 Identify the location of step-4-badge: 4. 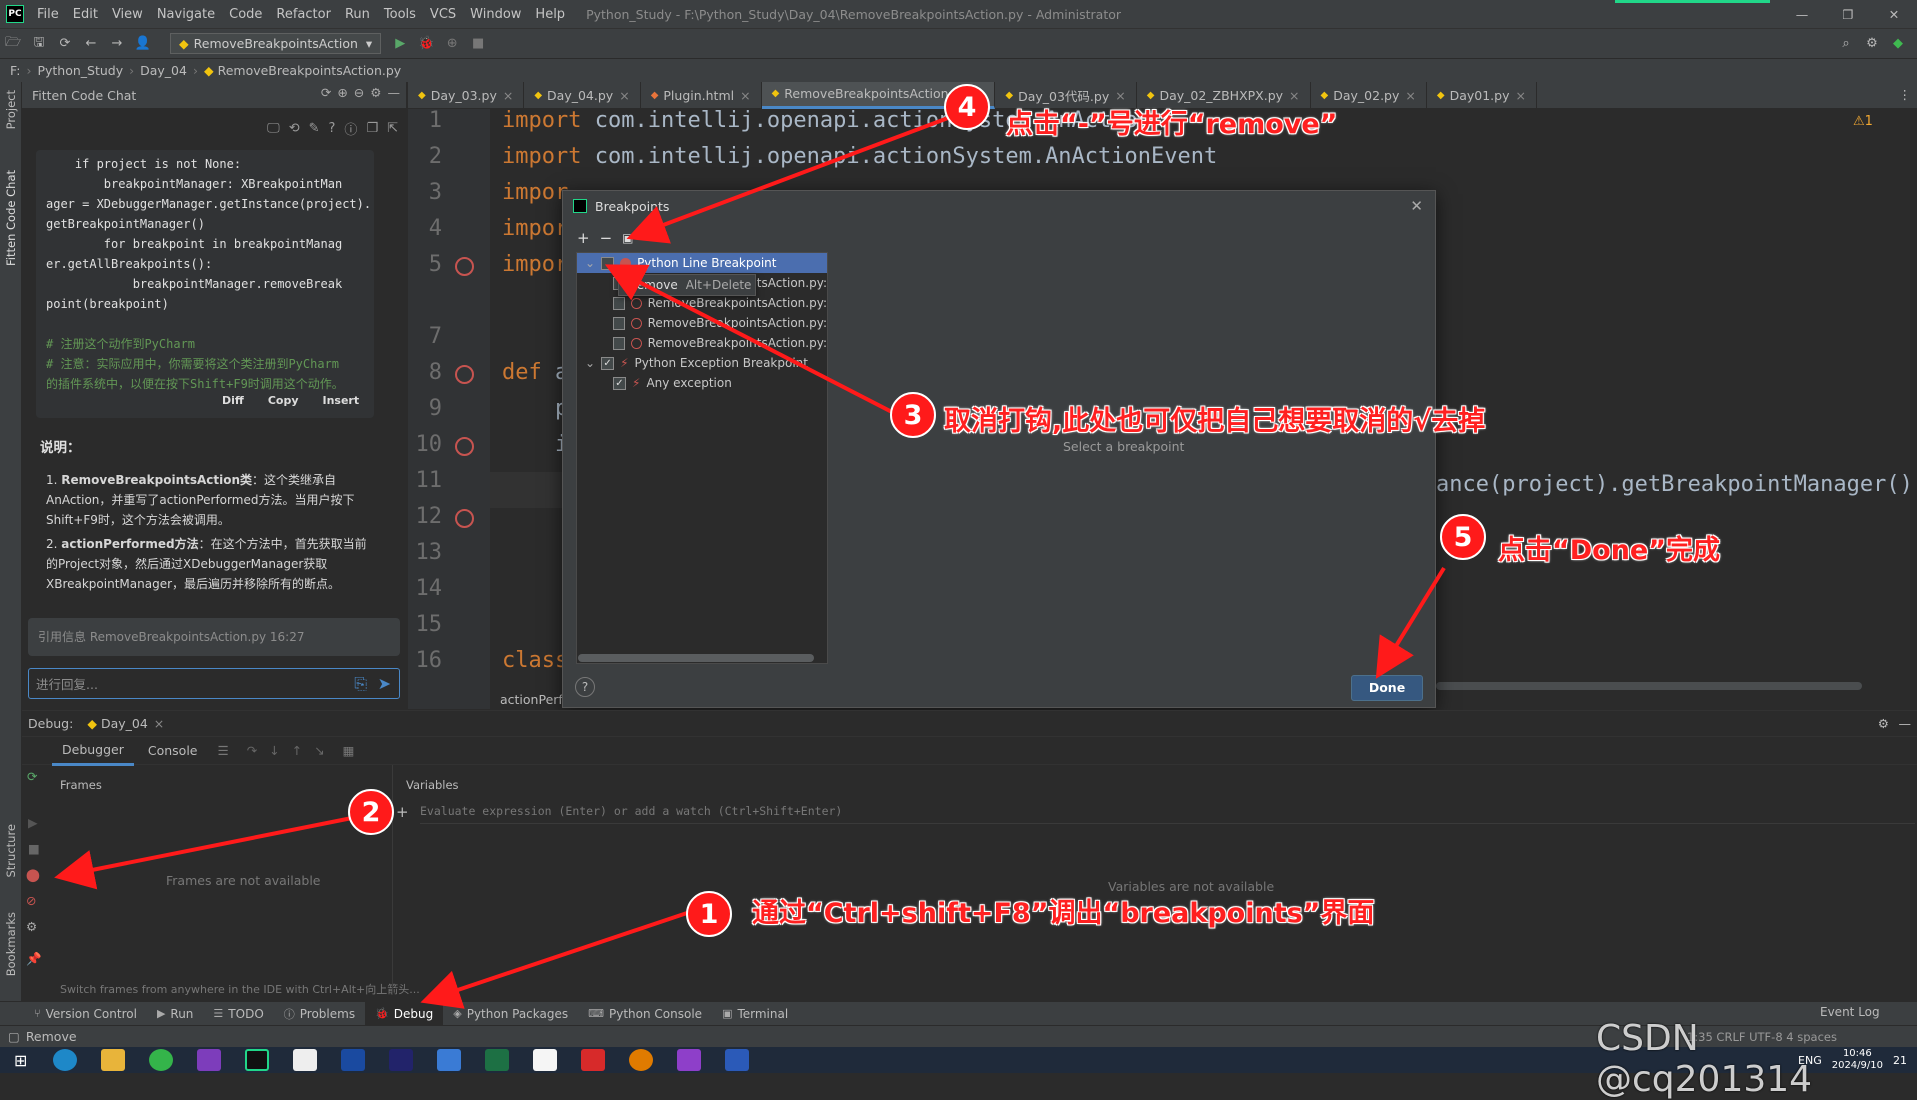
(967, 107).